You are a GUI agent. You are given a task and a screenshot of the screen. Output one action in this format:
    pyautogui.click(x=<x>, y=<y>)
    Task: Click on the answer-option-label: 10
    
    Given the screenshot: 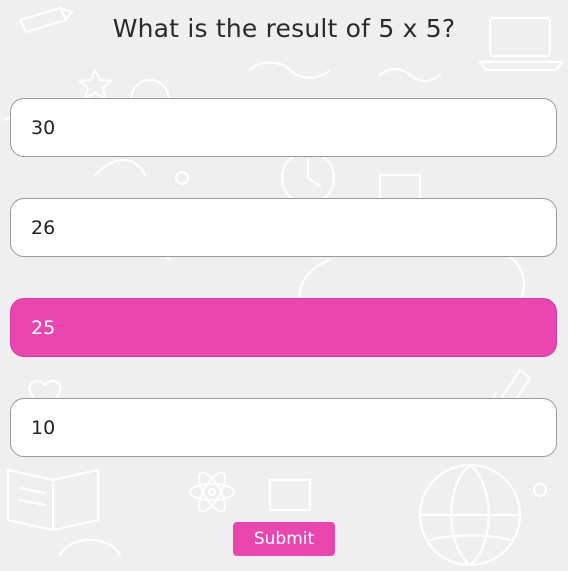 What is the action you would take?
    pyautogui.click(x=43, y=427)
    